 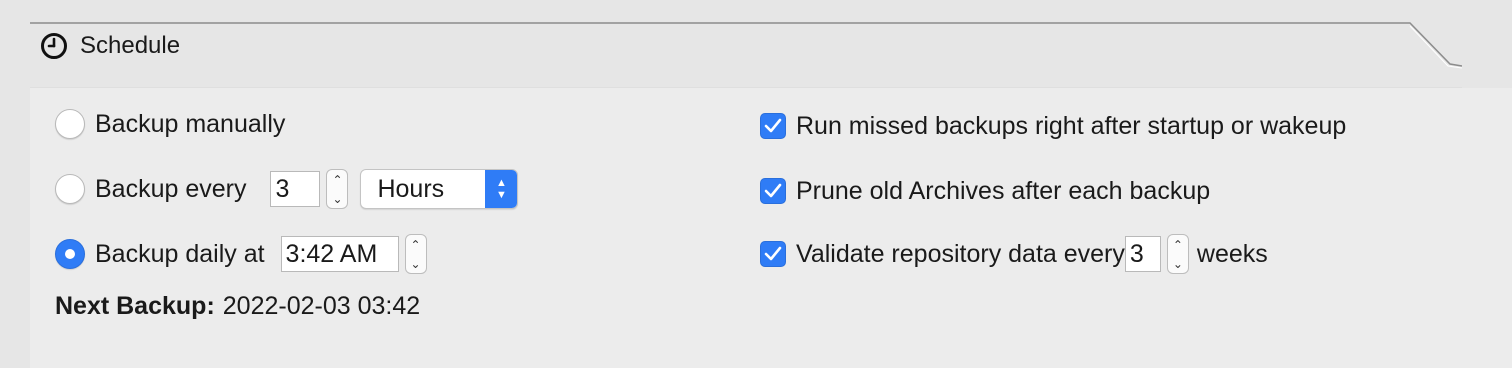 I want to click on backup-every-radio, so click(x=70, y=189).